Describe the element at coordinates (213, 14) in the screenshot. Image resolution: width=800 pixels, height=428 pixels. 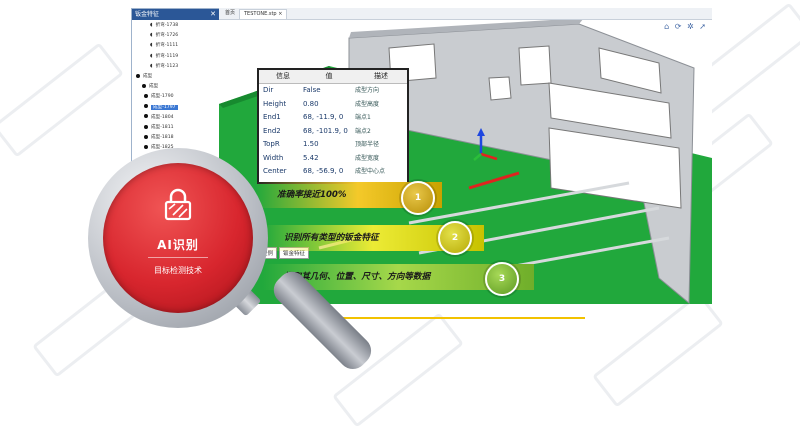
I see `close-icon: ✕` at that location.